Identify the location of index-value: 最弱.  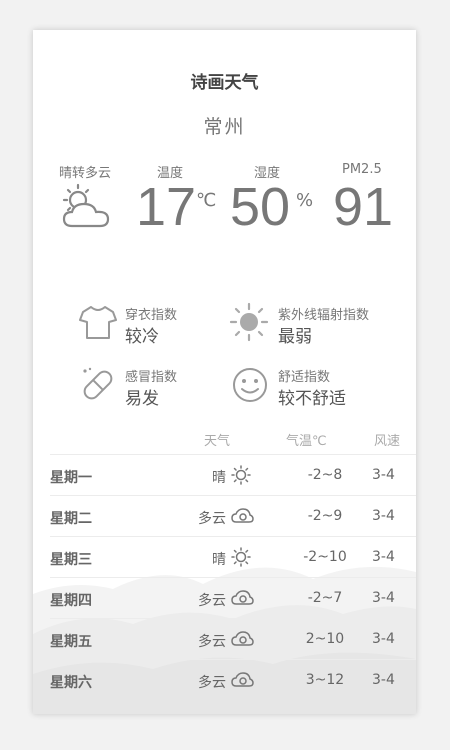
(295, 337).